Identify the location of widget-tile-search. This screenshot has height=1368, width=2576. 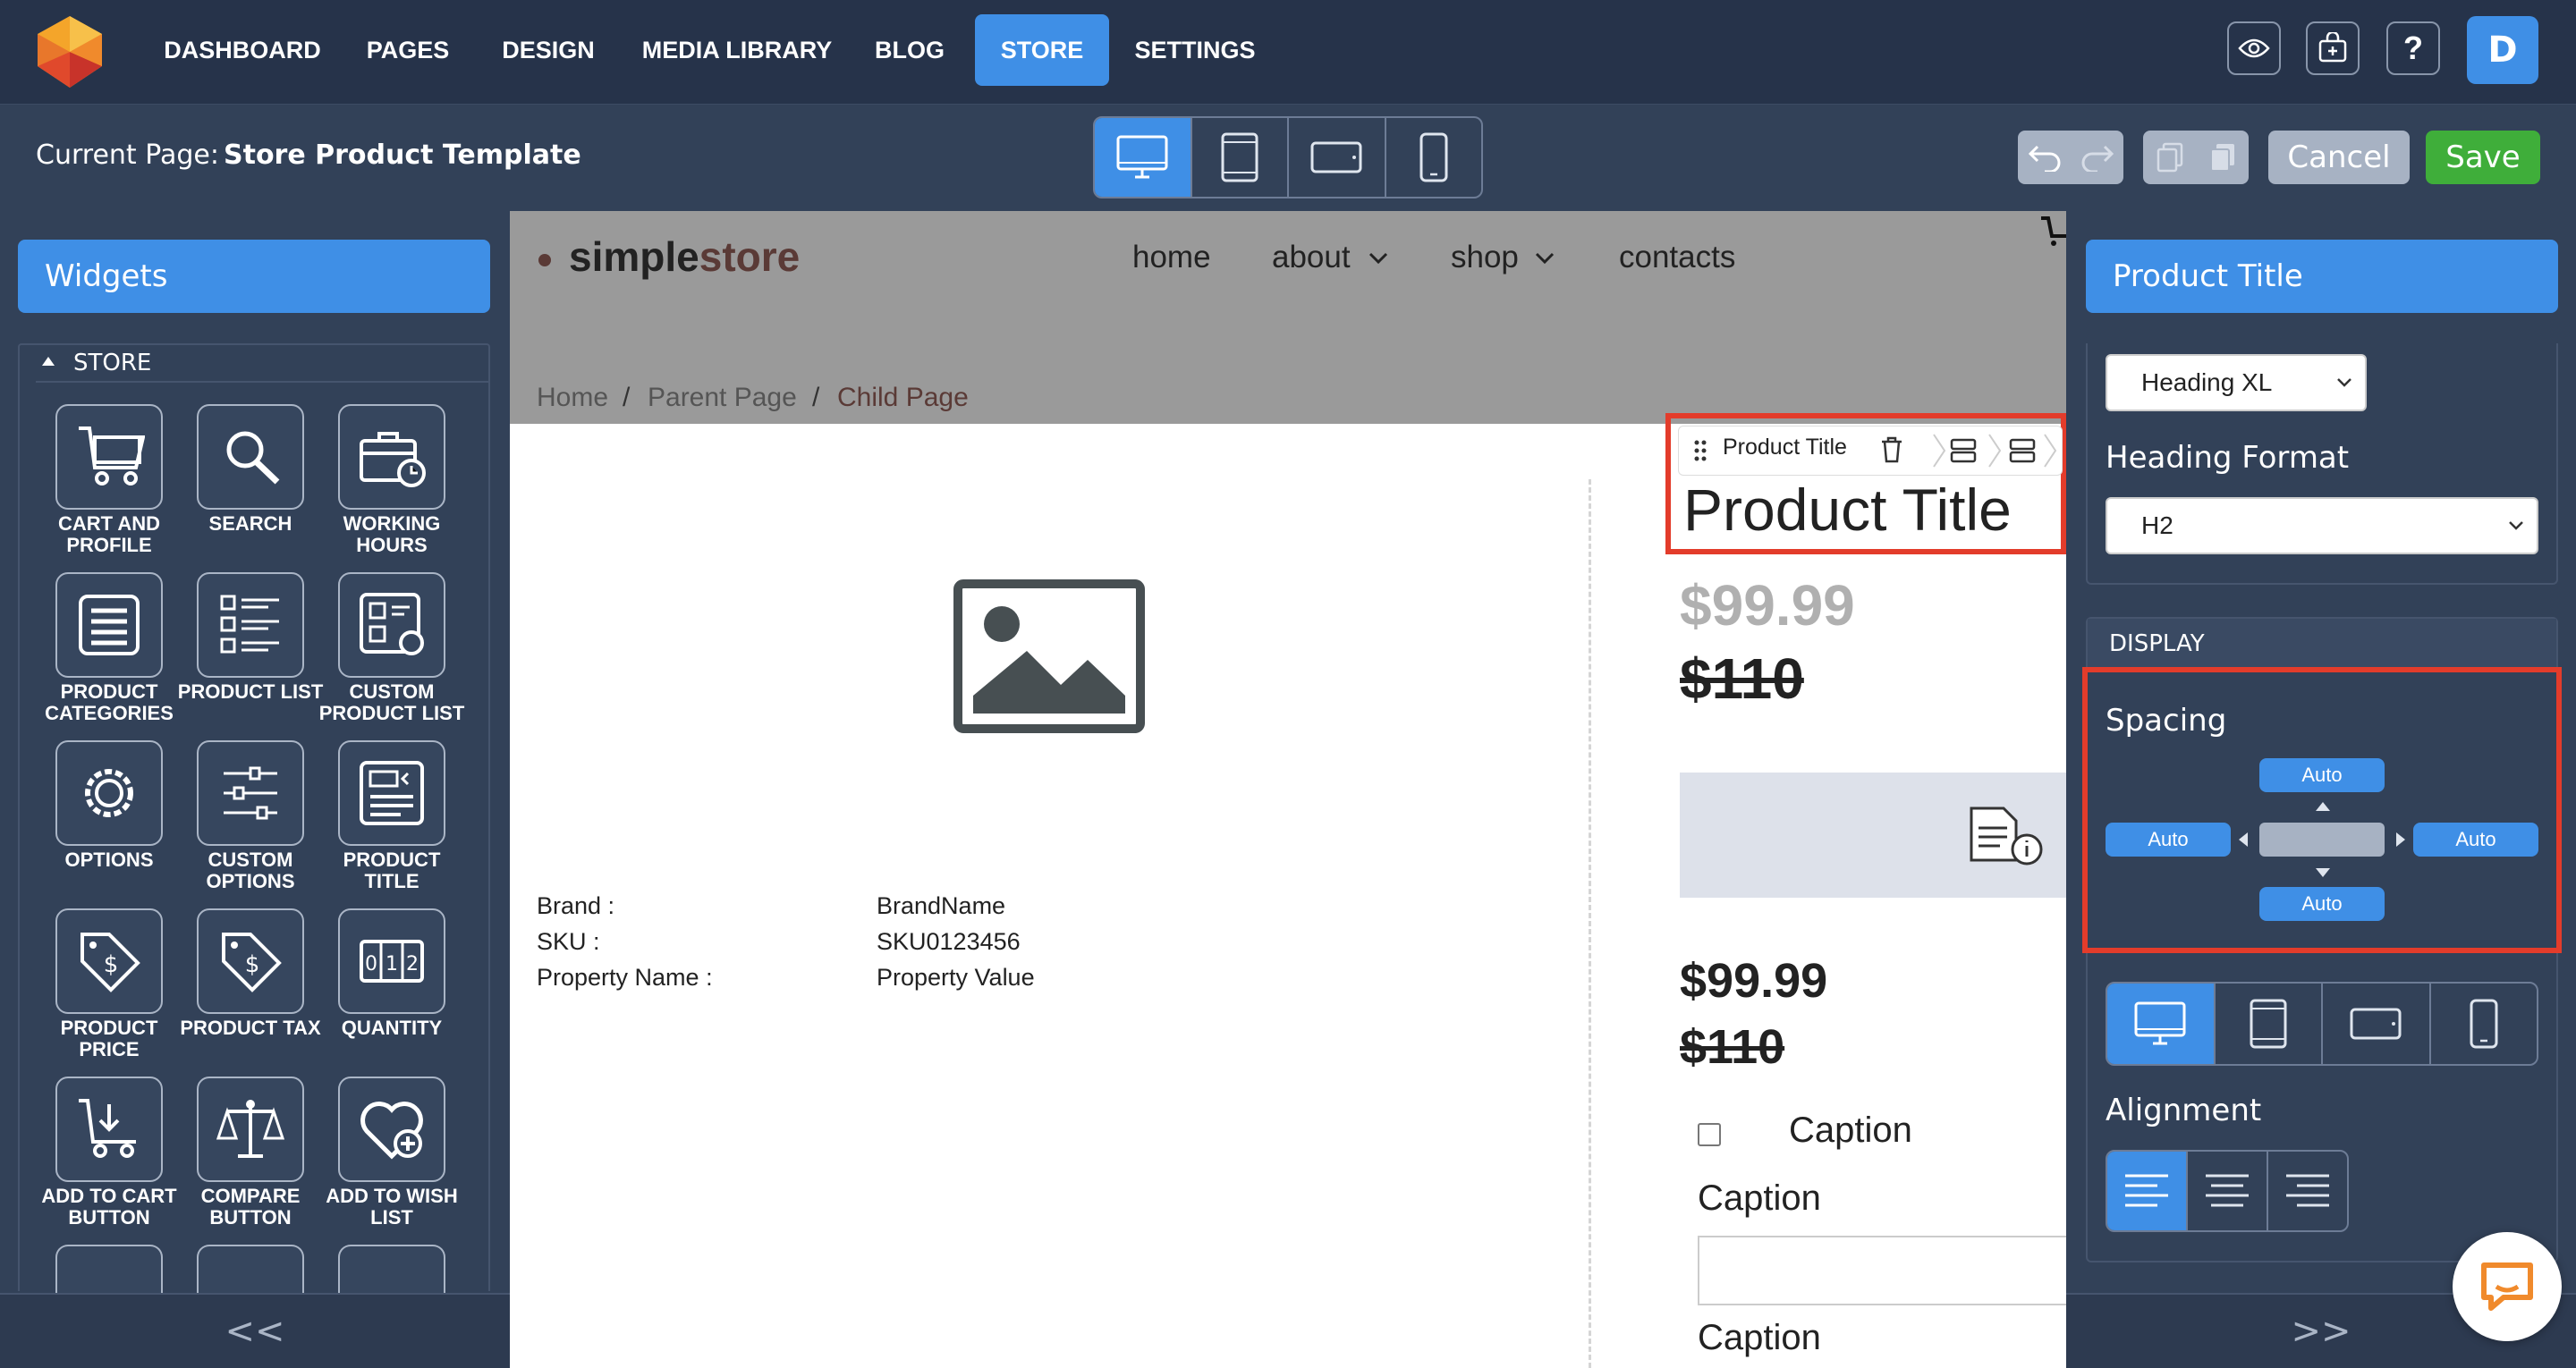
(250, 457).